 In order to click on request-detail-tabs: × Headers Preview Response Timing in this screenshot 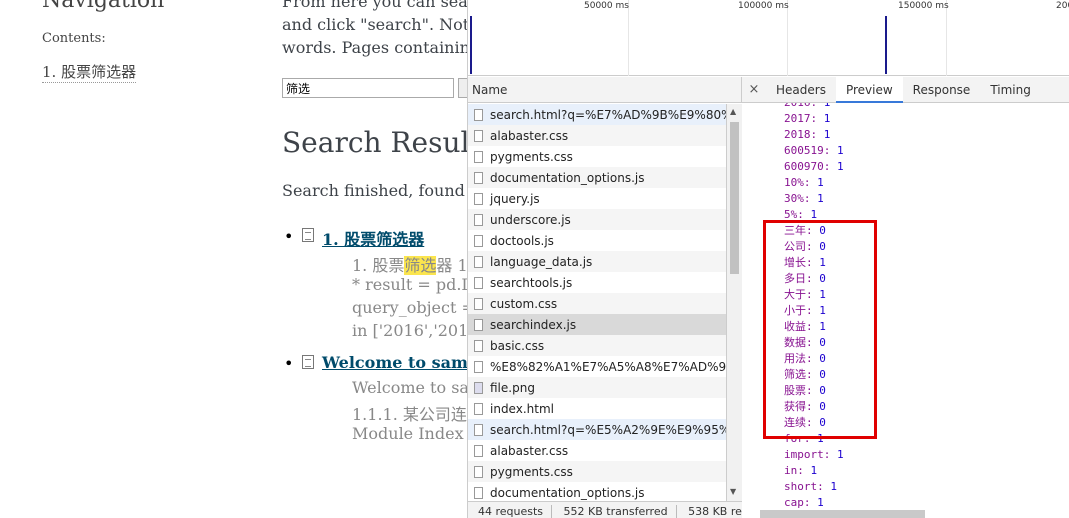, I will do `click(905, 89)`.